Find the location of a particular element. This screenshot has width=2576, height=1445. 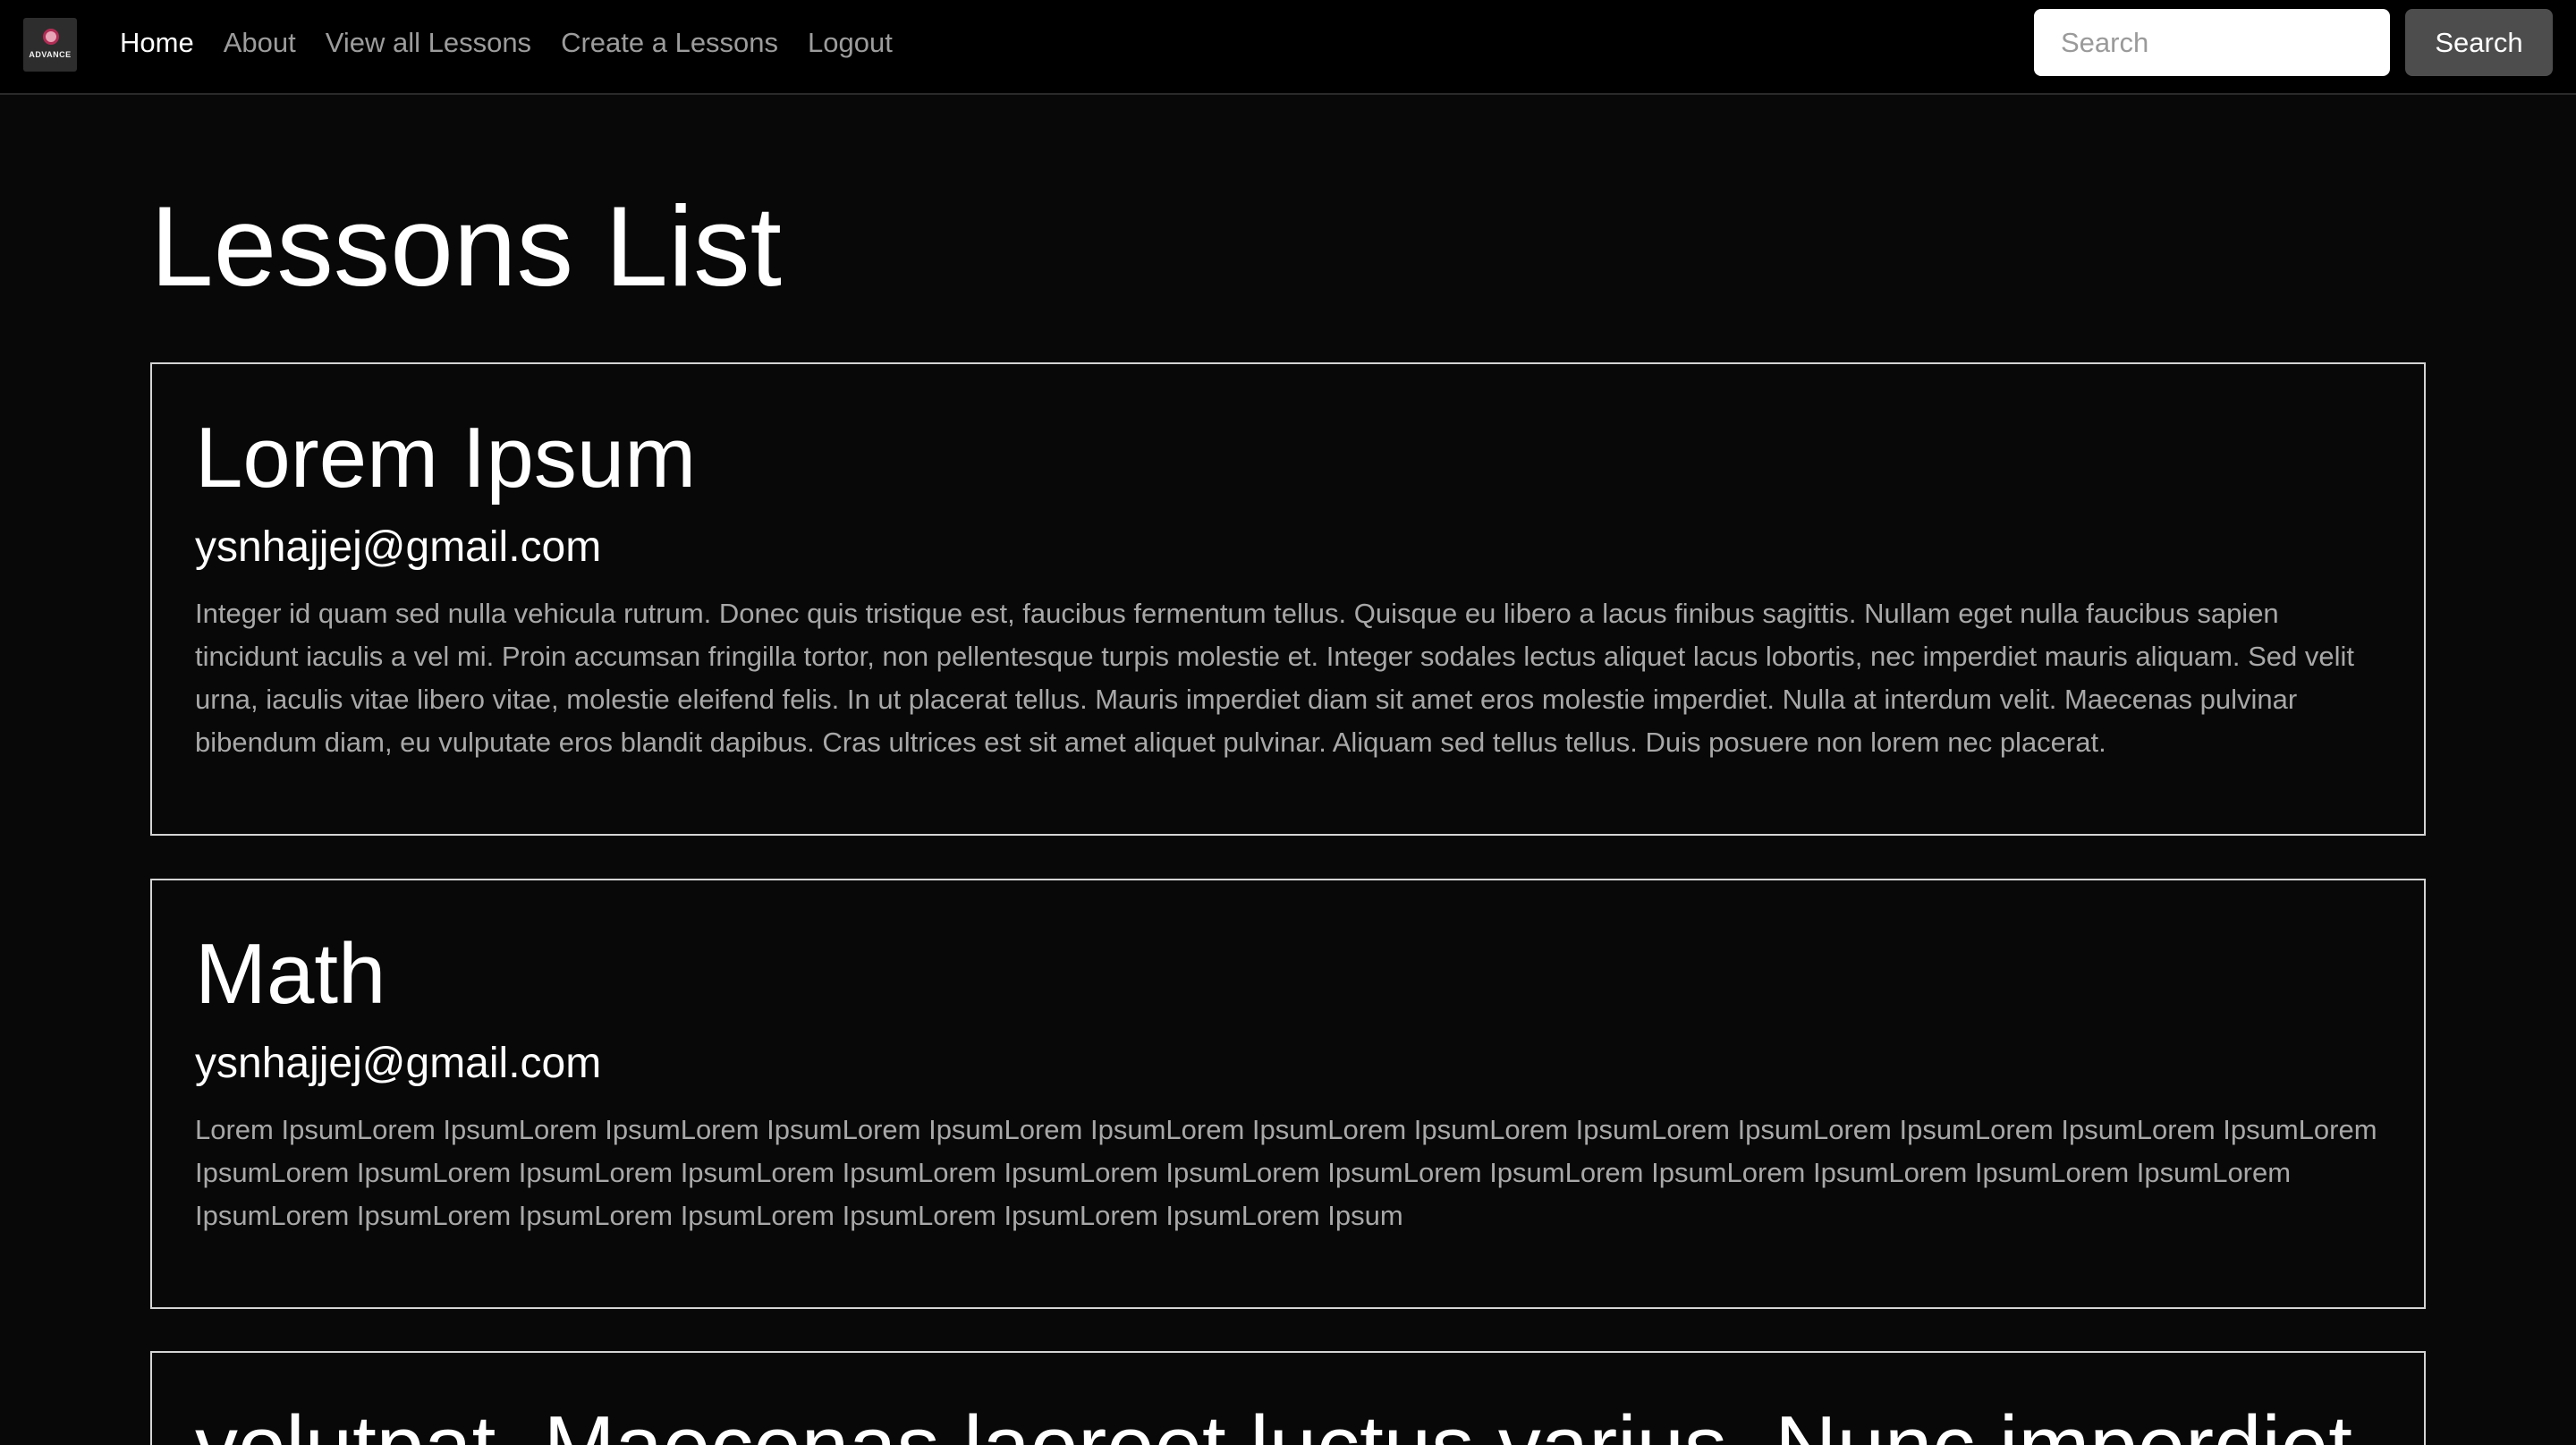

lesson-title: Lorem Ipsum is located at coordinates (446, 458).